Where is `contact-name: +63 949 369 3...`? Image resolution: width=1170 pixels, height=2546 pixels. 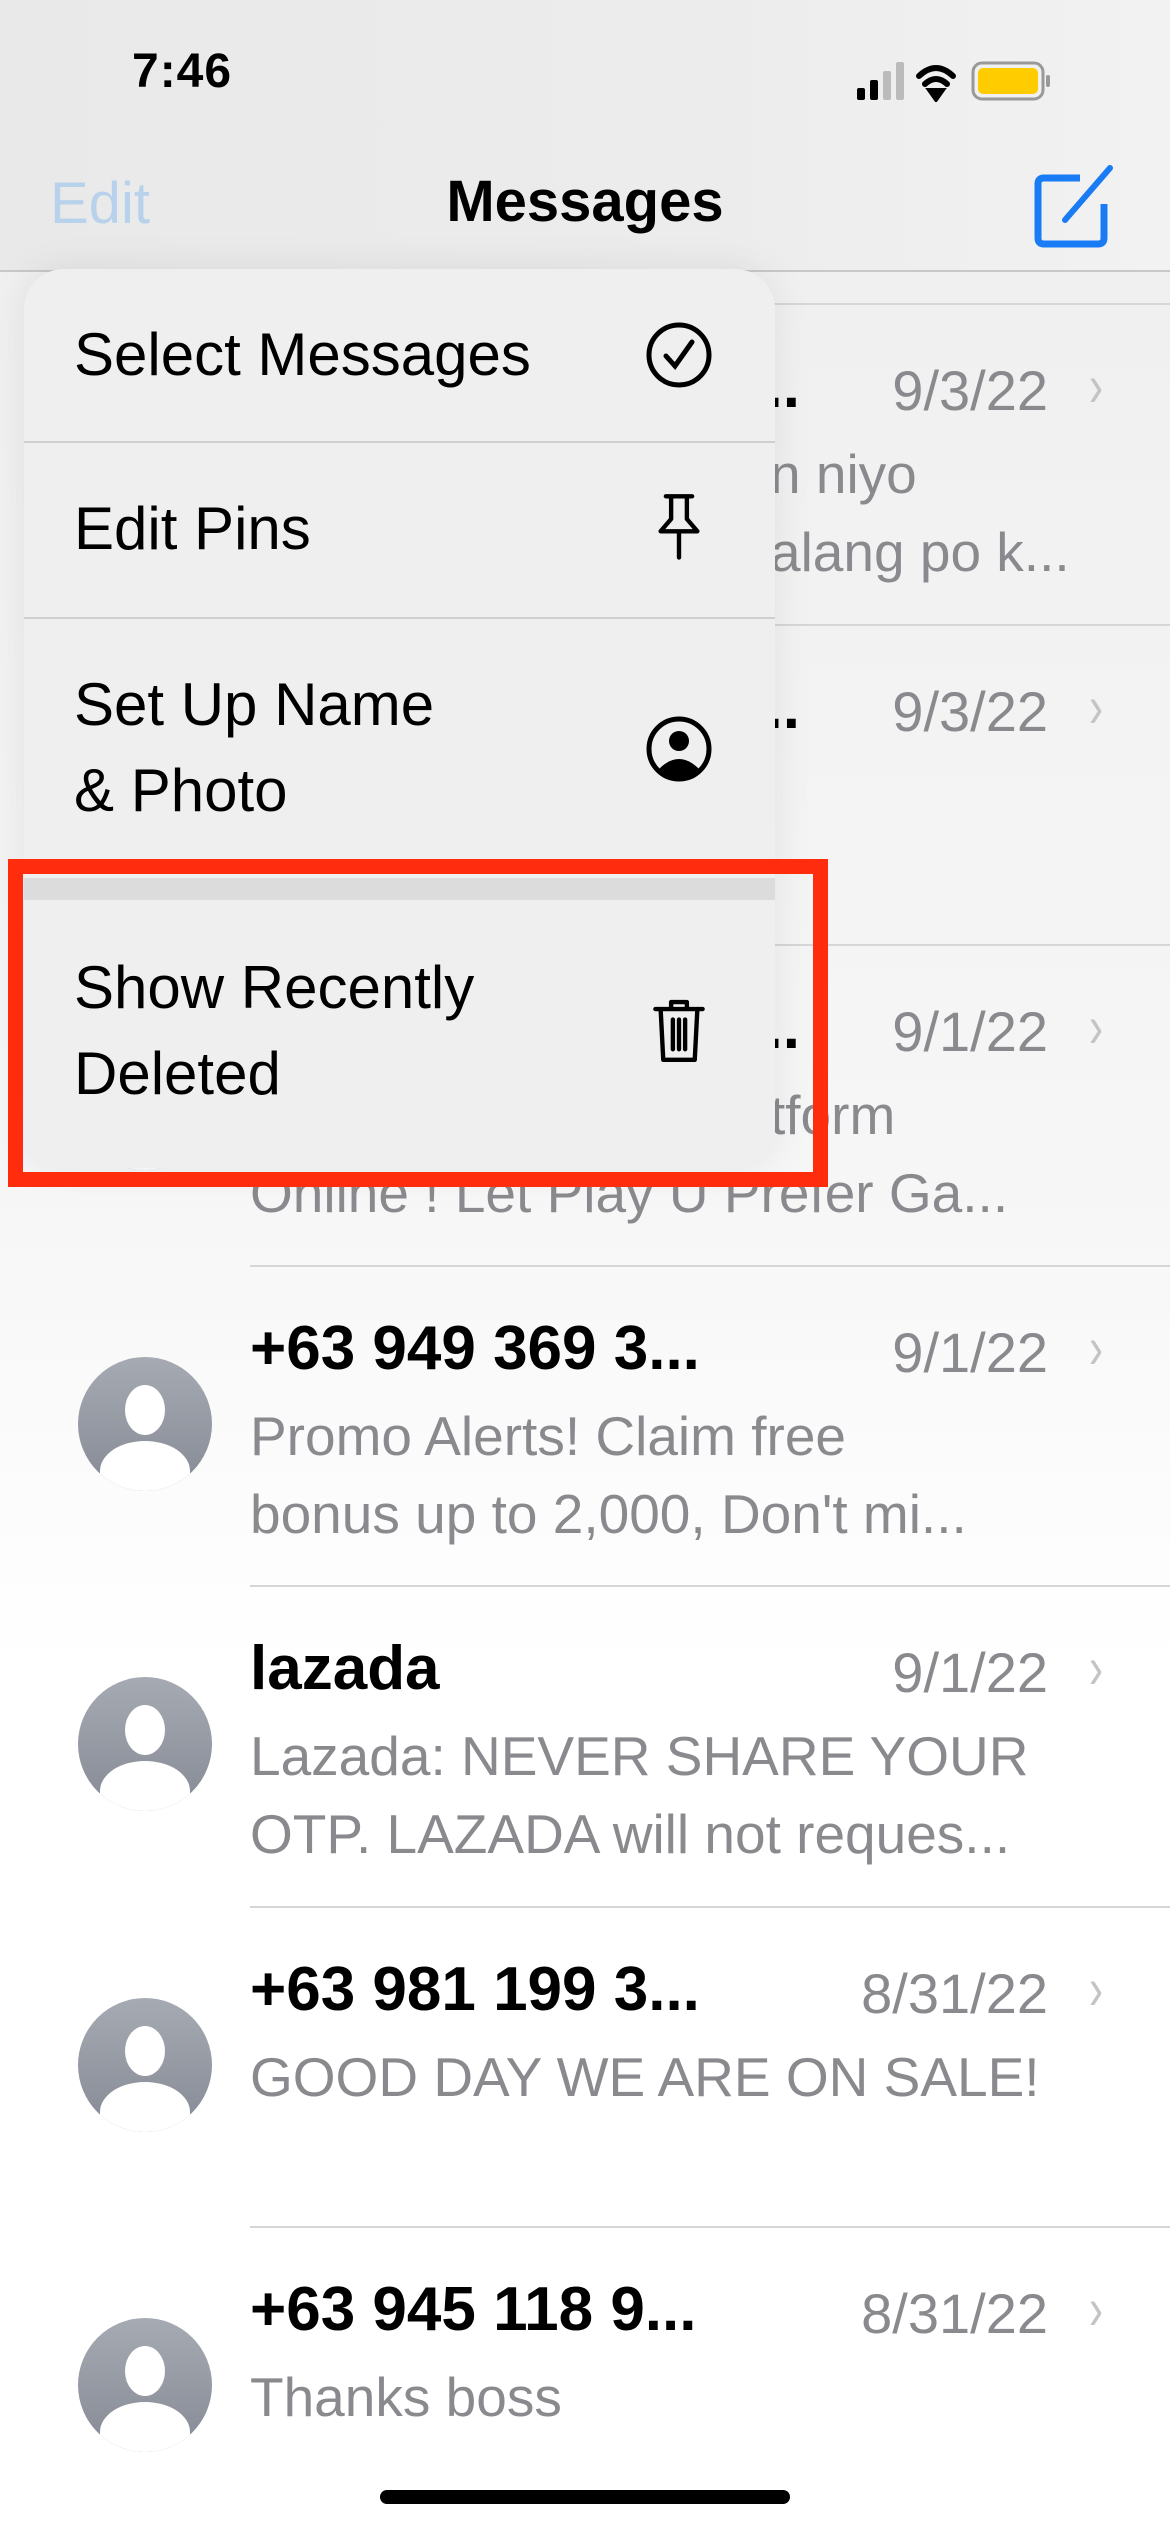 contact-name: +63 949 369 3... is located at coordinates (475, 1348).